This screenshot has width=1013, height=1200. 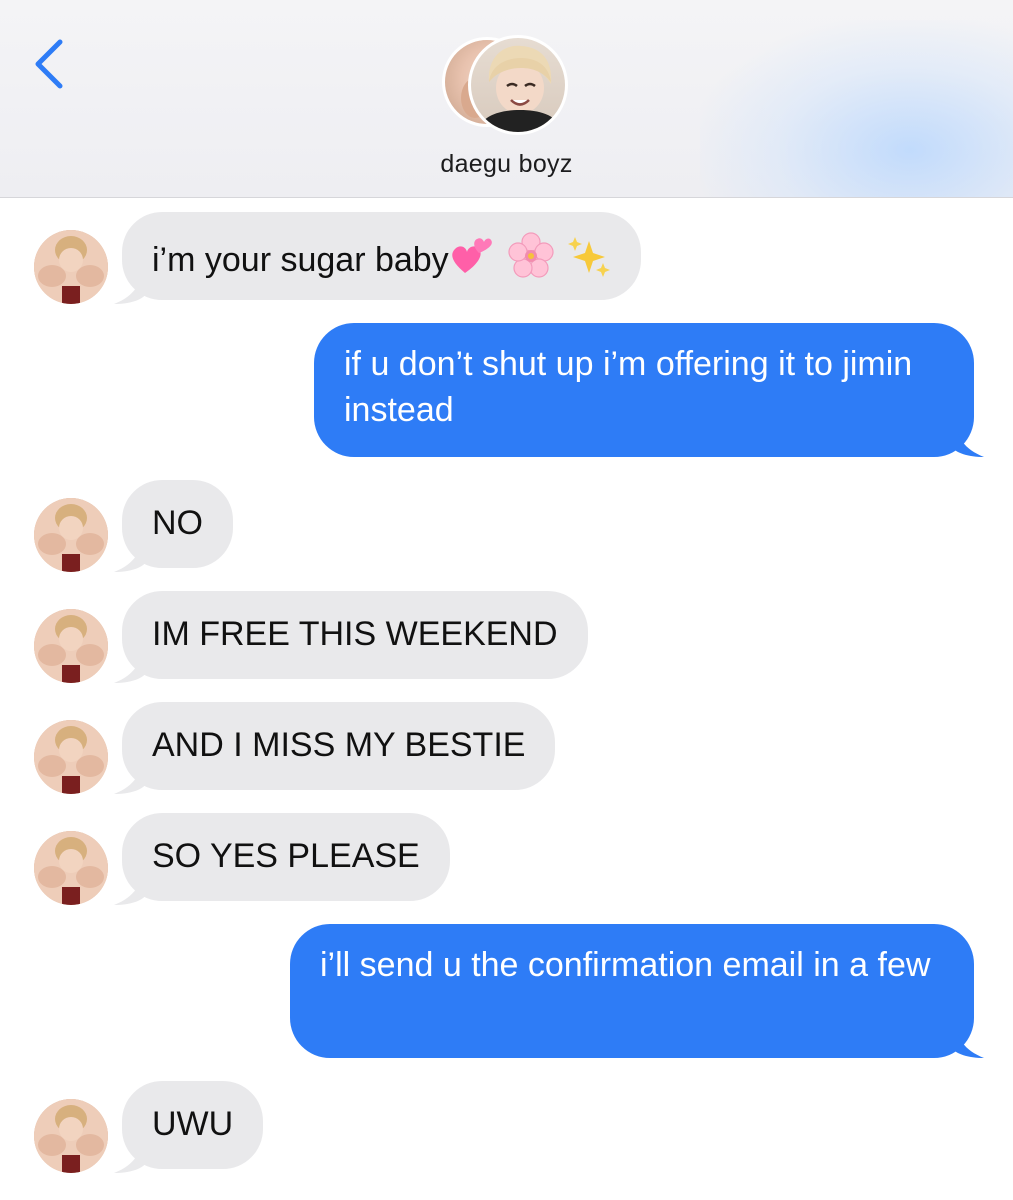 I want to click on member-avatar-front, so click(x=518, y=85).